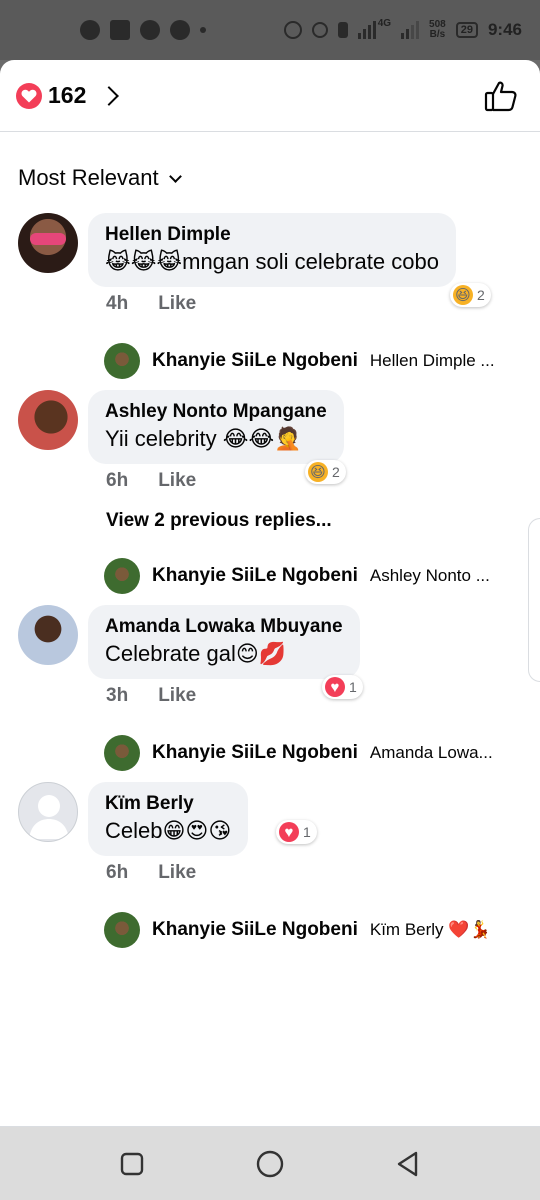 The image size is (540, 1200). What do you see at coordinates (117, 303) in the screenshot?
I see `comment-time: 4h` at bounding box center [117, 303].